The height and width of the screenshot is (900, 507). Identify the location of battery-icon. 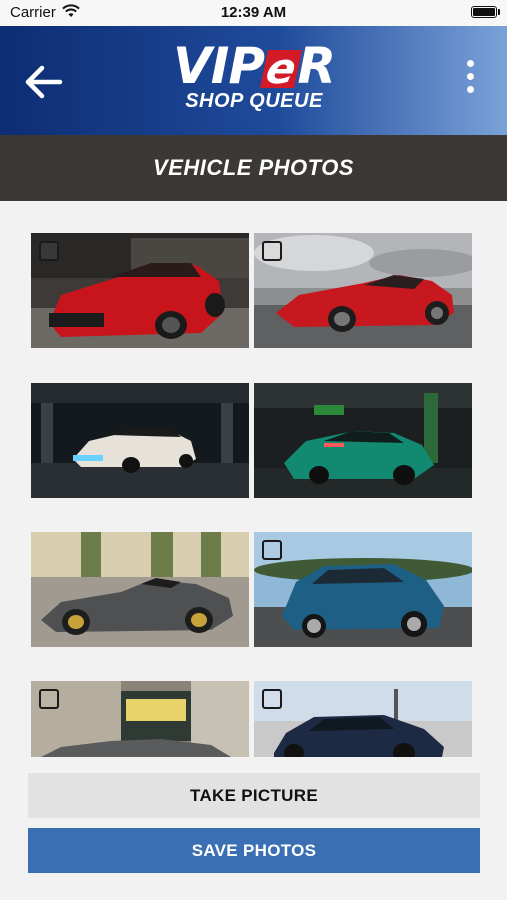
(484, 12).